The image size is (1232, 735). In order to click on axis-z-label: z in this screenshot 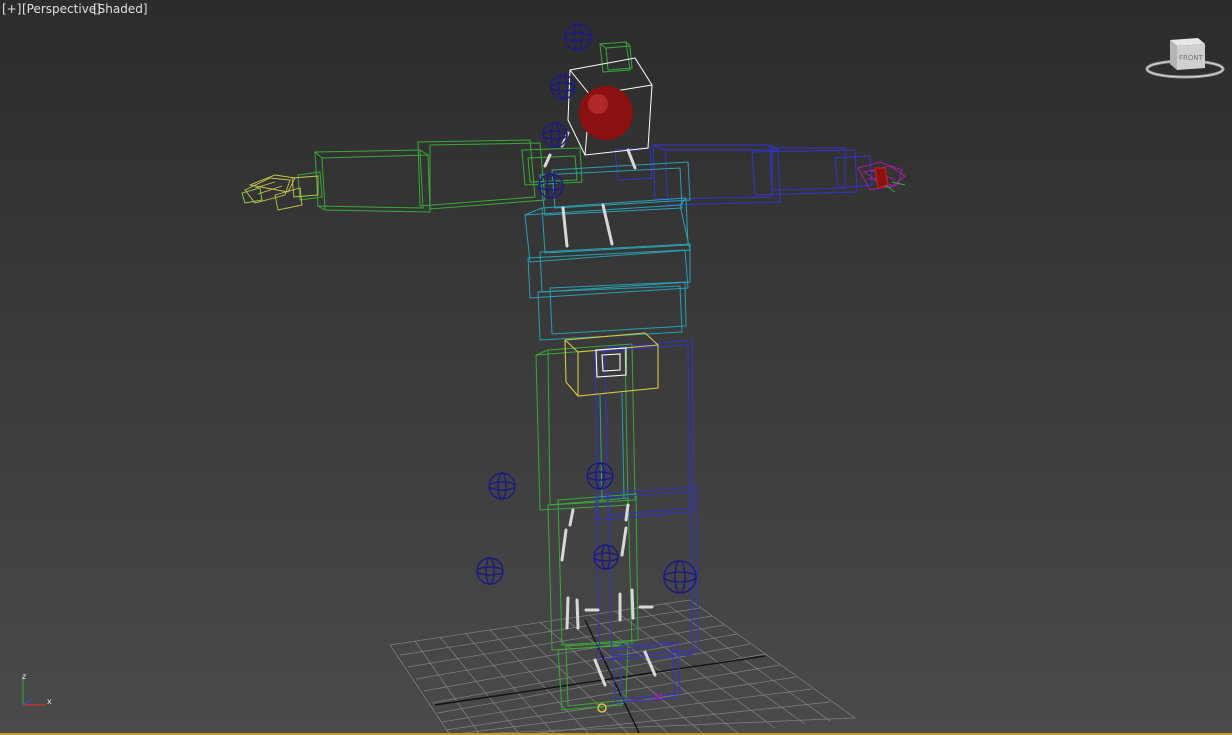, I will do `click(24, 676)`.